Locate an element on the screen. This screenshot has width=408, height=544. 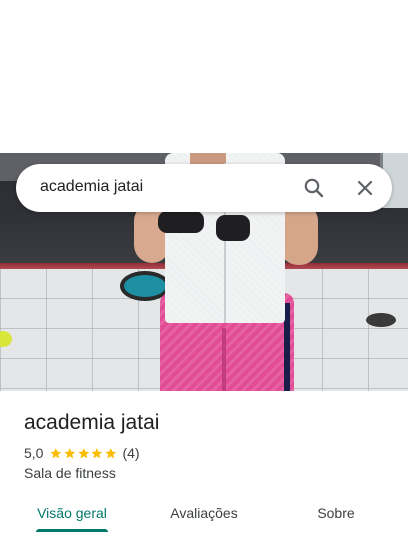
place-name: academia jatai is located at coordinates (92, 422).